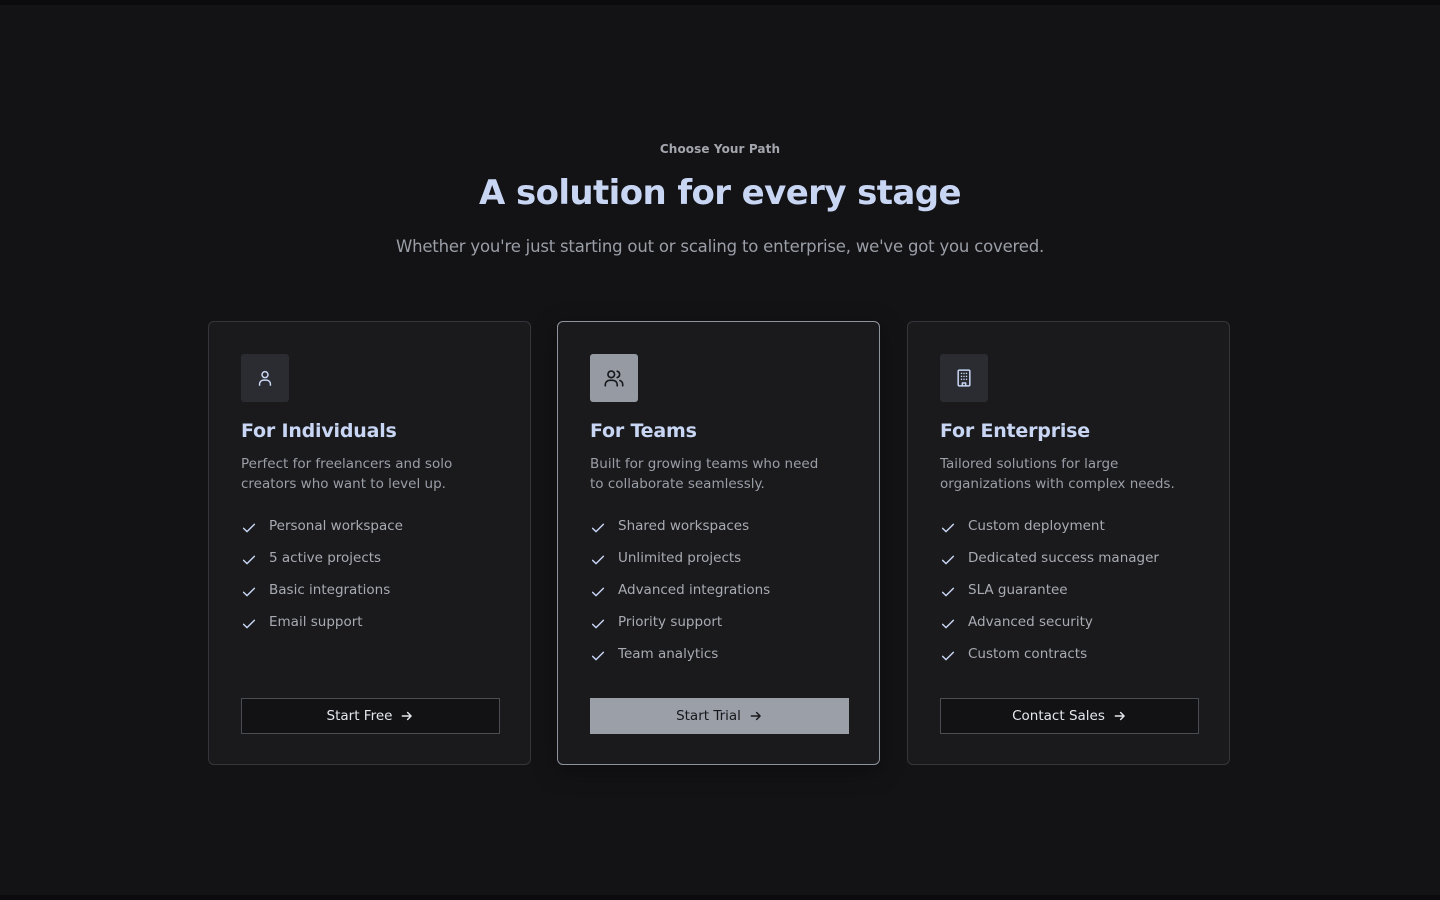 The width and height of the screenshot is (1440, 900). Describe the element at coordinates (668, 654) in the screenshot. I see `feature-label: Team analytics` at that location.